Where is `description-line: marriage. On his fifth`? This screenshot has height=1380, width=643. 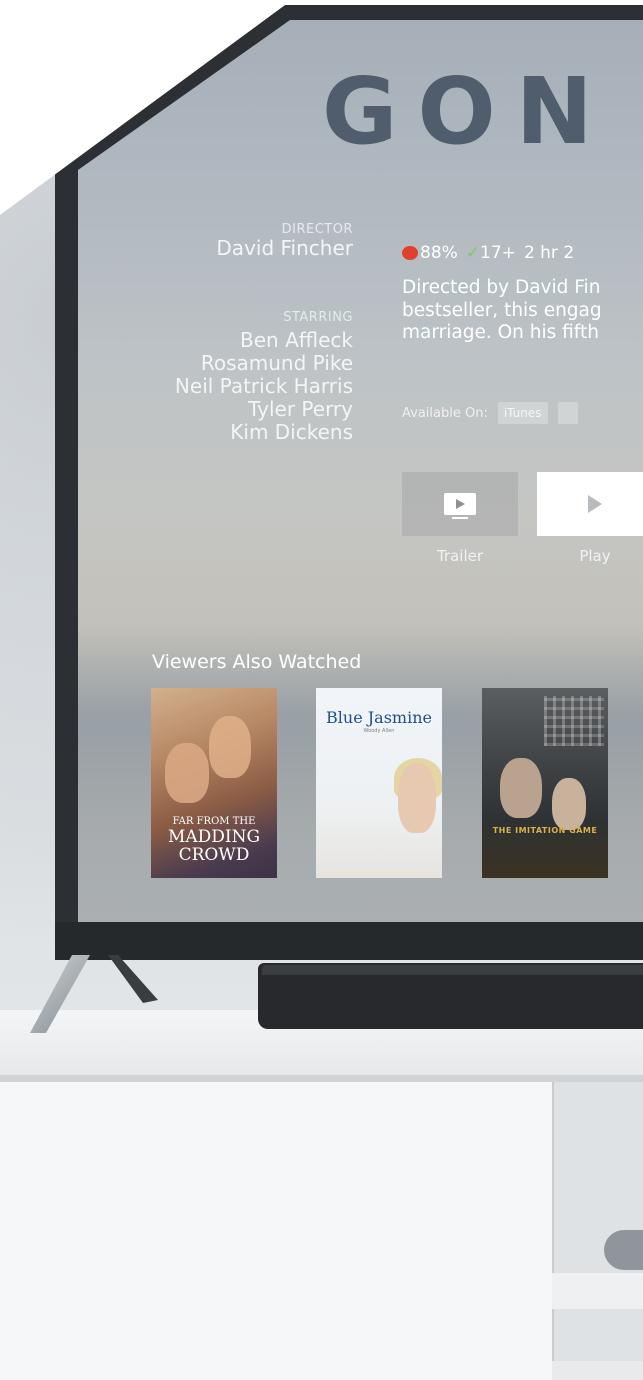 description-line: marriage. On his fifth is located at coordinates (500, 332).